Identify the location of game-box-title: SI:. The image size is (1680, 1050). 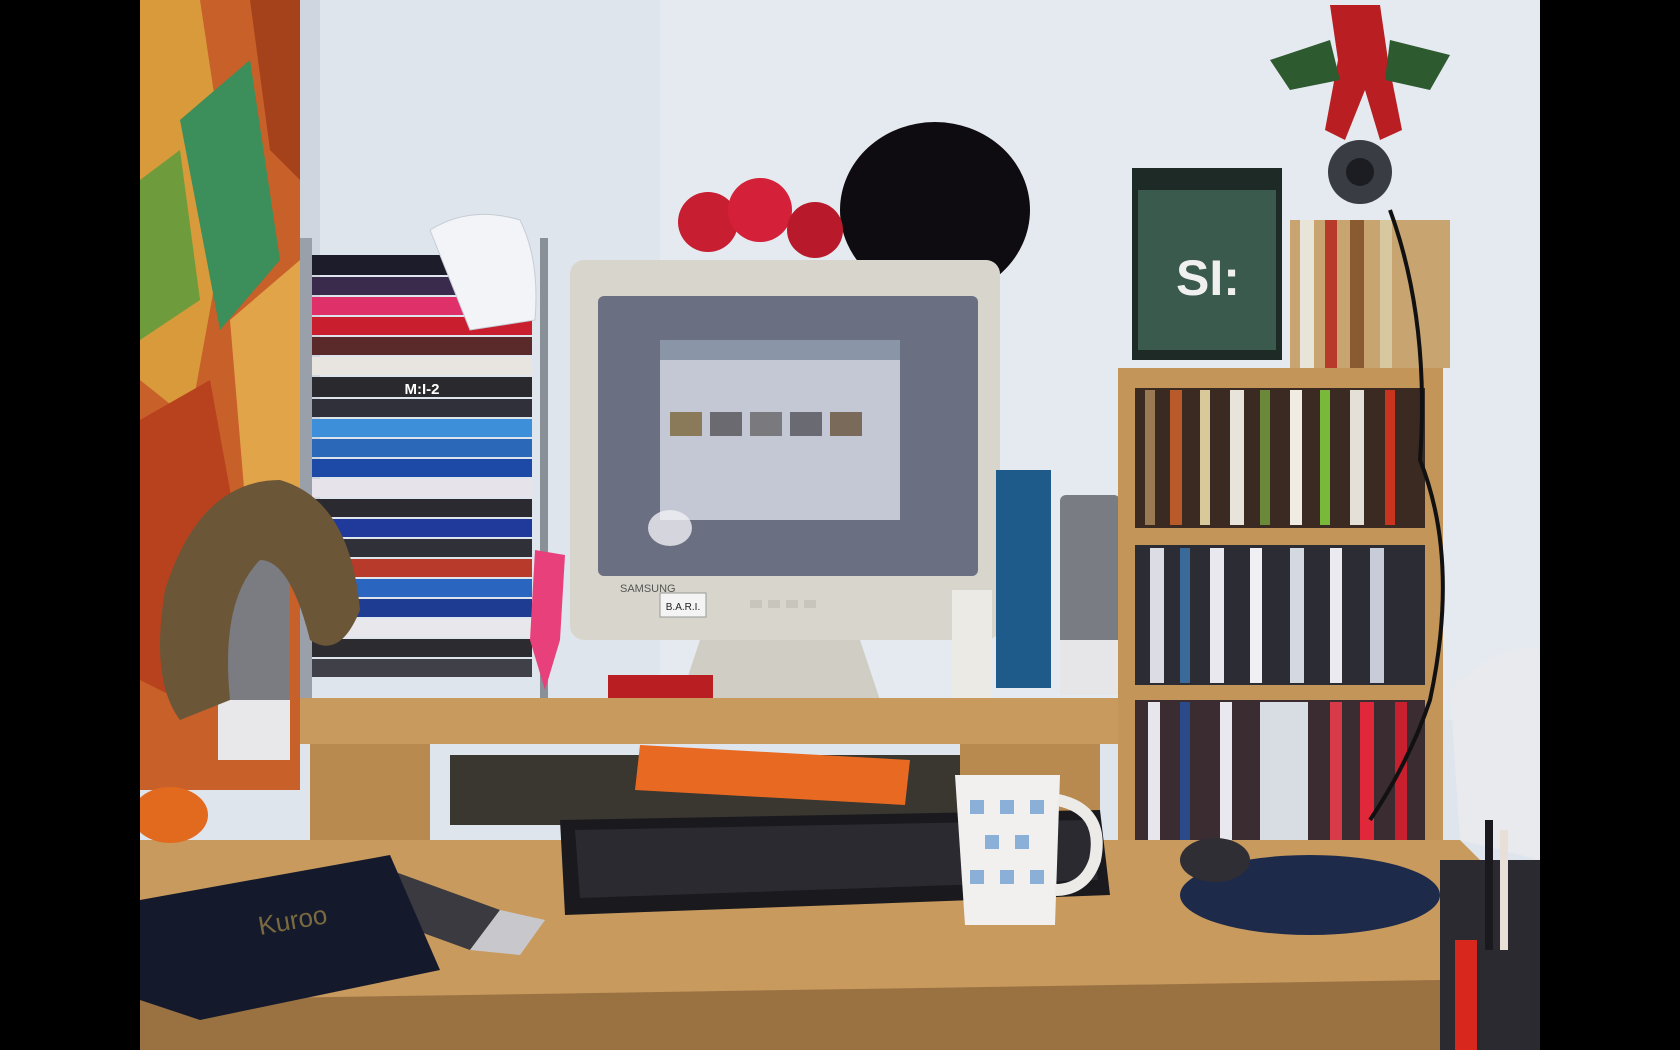
(1208, 278).